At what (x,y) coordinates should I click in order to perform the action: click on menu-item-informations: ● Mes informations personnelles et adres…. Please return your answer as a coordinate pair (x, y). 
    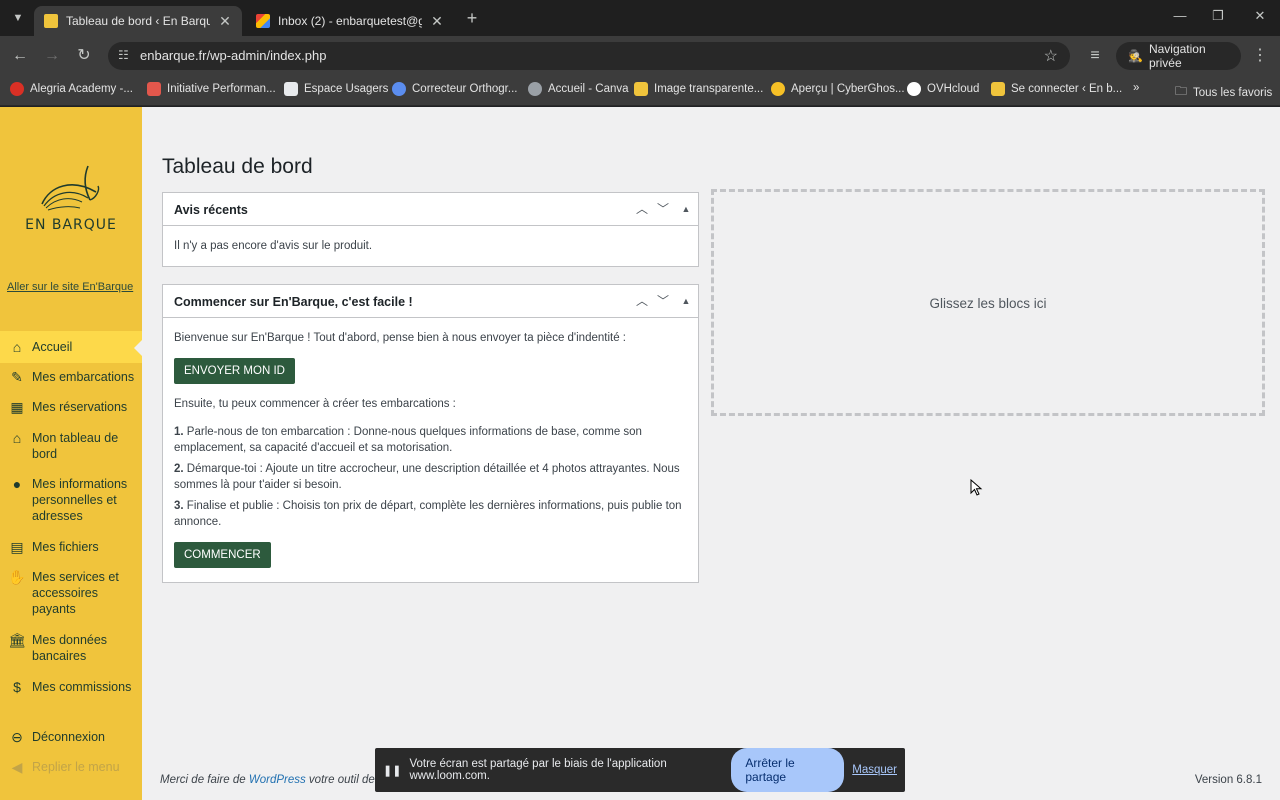
    Looking at the image, I should click on (71, 500).